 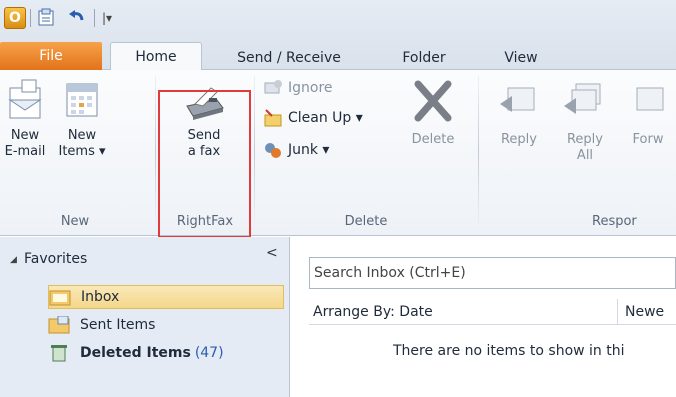 I want to click on delete-label: Delete, so click(x=433, y=139).